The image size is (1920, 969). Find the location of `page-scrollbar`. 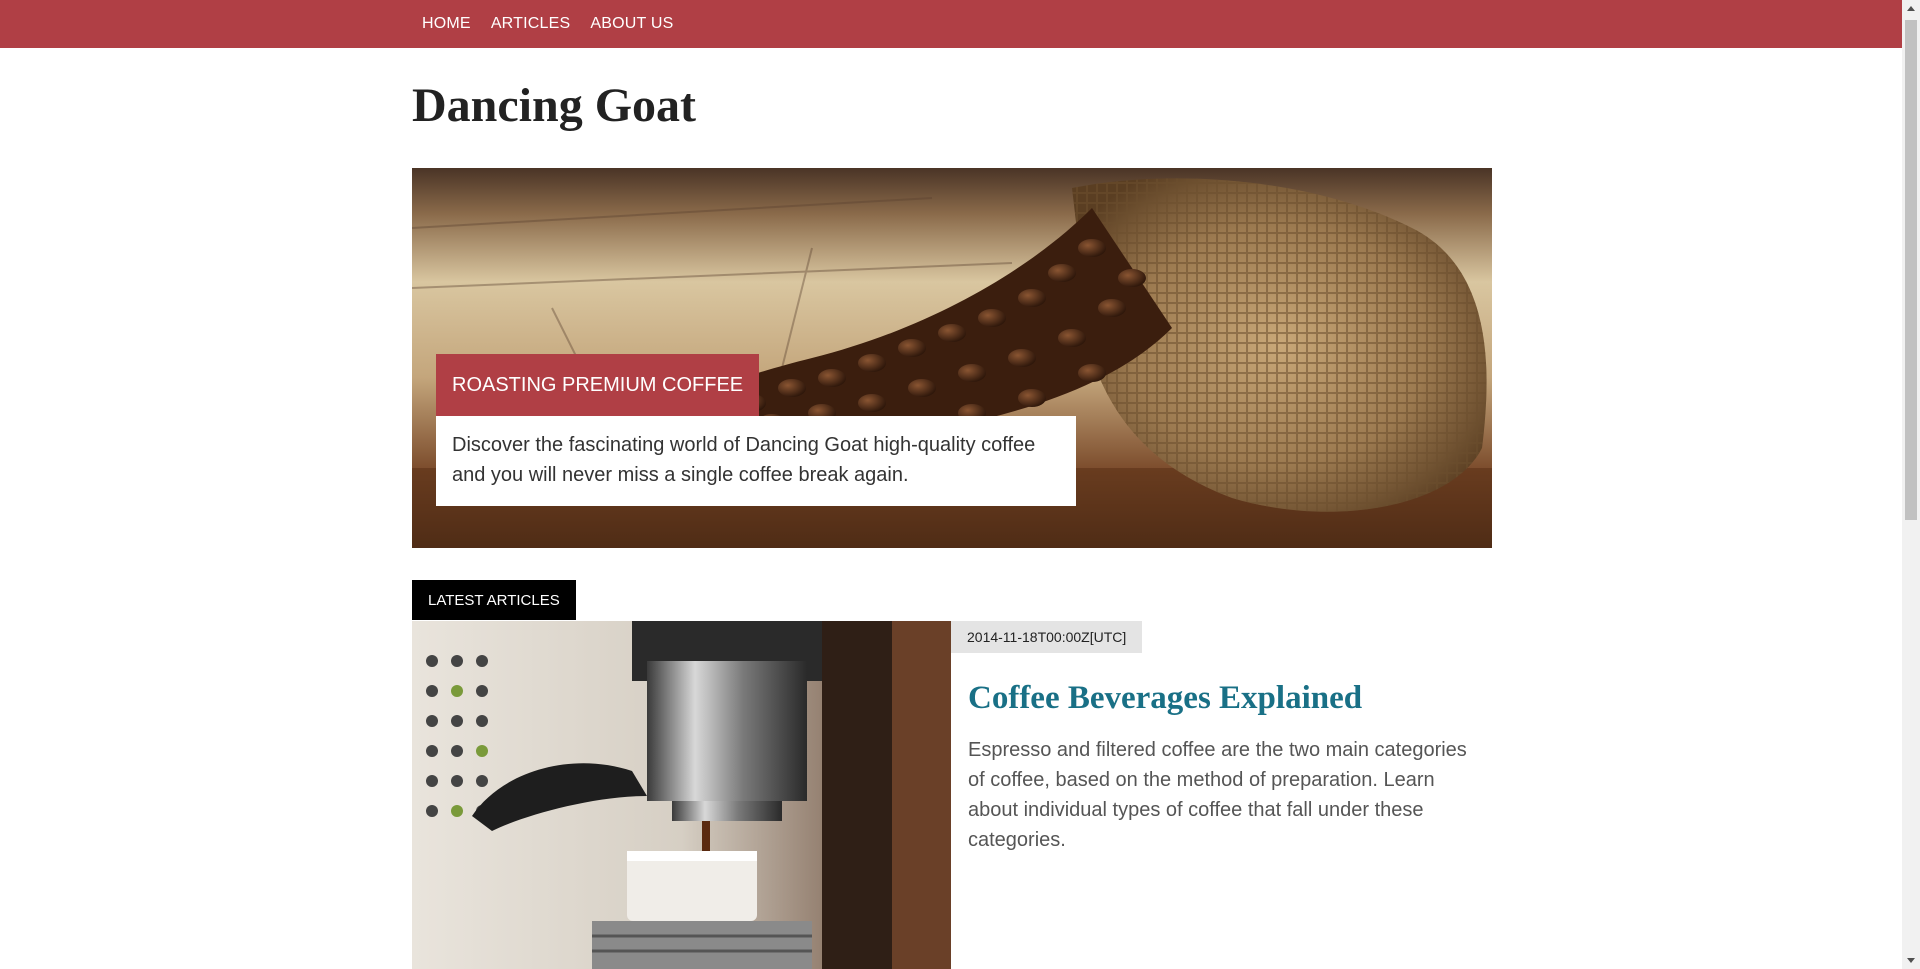

page-scrollbar is located at coordinates (1911, 484).